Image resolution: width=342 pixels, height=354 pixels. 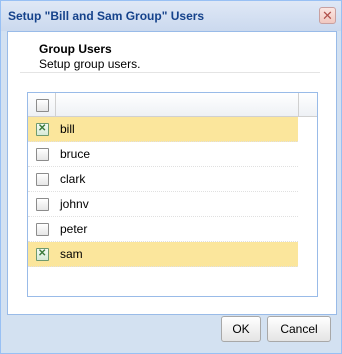 I want to click on cancel-button: Cancel, so click(x=299, y=329).